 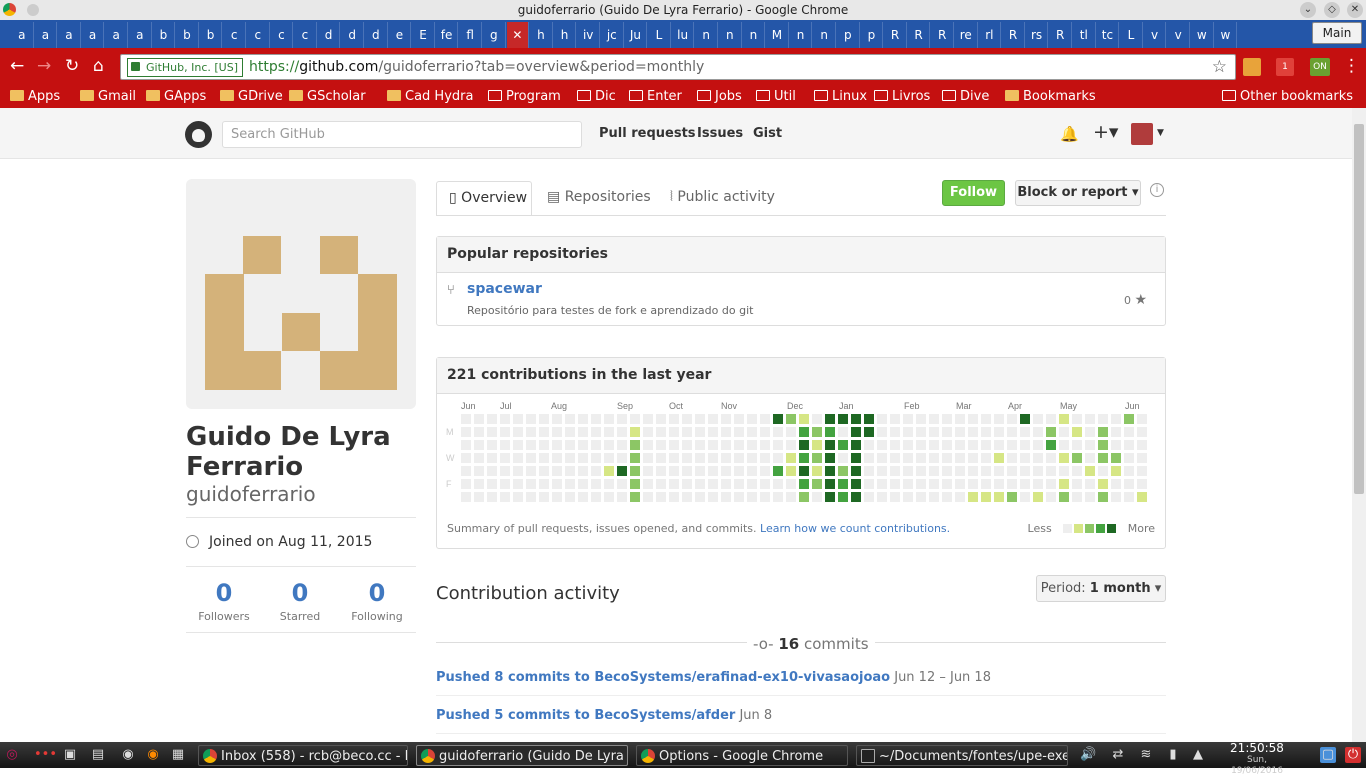 What do you see at coordinates (1069, 134) in the screenshot?
I see `notification-bell-icon: 🔔` at bounding box center [1069, 134].